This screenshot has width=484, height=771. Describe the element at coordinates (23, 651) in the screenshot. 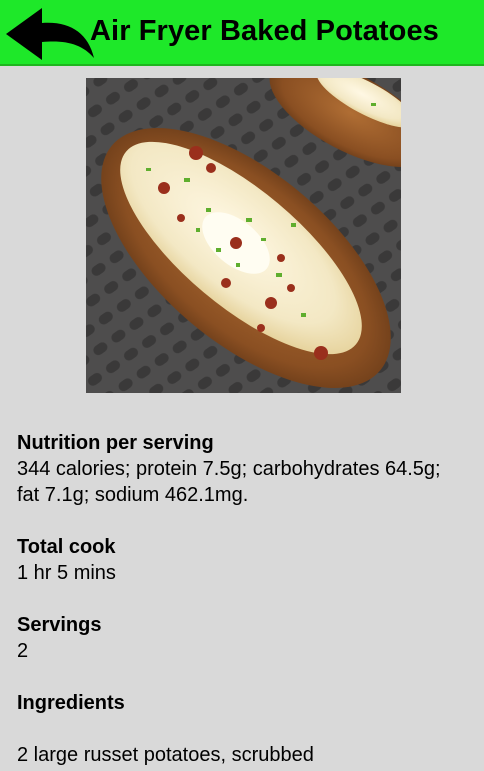

I see `servings-text: 2` at that location.